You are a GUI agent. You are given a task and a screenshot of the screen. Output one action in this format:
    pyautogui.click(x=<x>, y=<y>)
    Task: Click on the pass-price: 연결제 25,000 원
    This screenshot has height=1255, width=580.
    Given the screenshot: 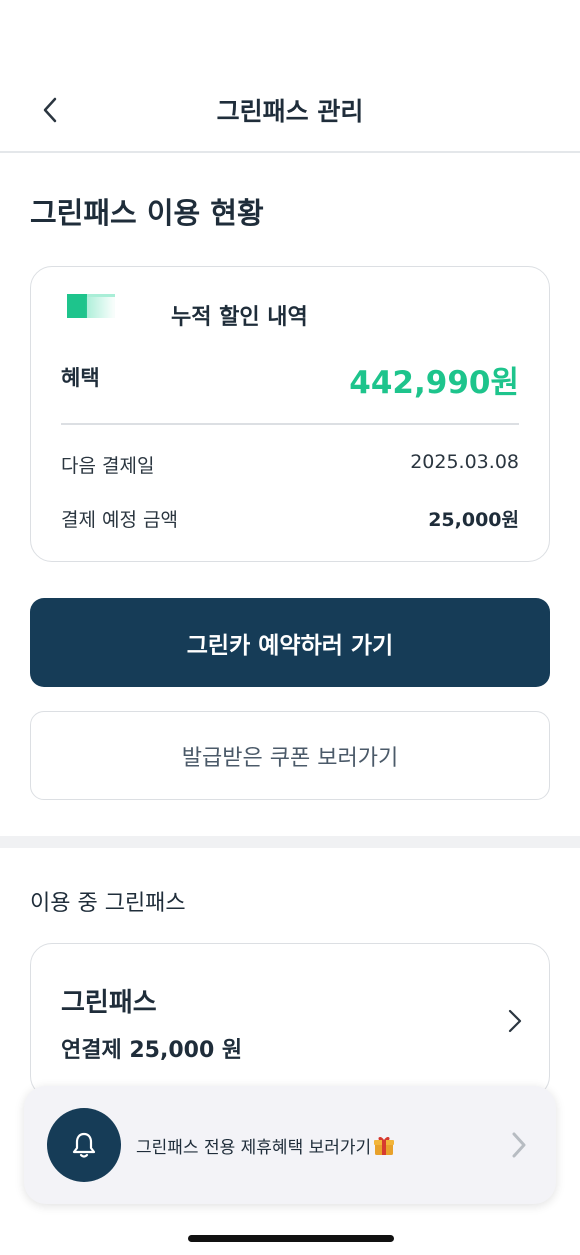 What is the action you would take?
    pyautogui.click(x=152, y=1050)
    